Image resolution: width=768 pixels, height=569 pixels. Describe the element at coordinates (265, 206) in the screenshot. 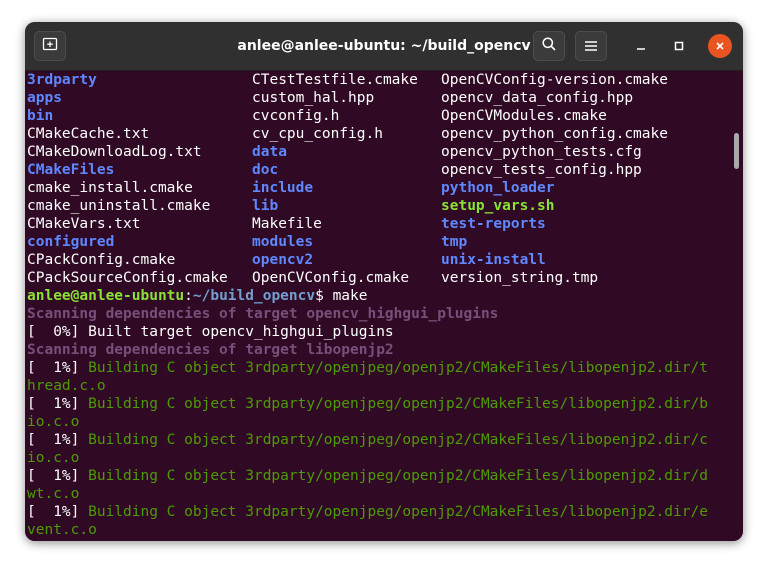

I see `directory-entry: lib` at that location.